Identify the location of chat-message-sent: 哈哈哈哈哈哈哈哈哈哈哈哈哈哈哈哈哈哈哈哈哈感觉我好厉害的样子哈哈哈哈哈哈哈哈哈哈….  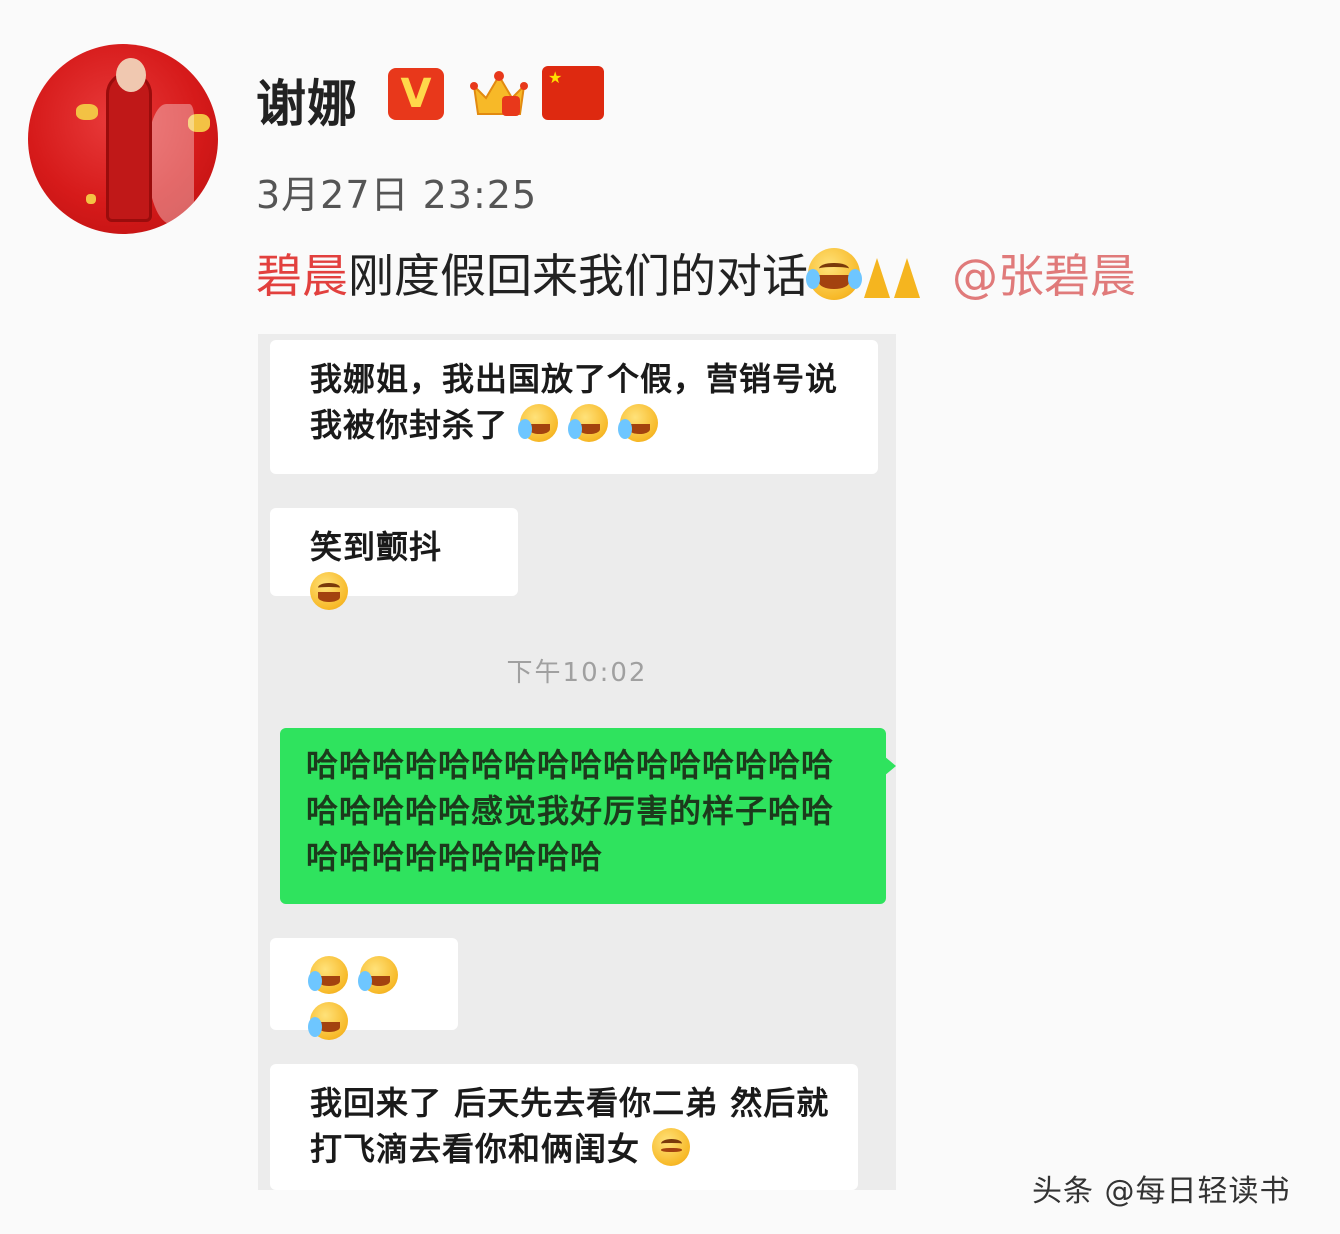
(588, 816).